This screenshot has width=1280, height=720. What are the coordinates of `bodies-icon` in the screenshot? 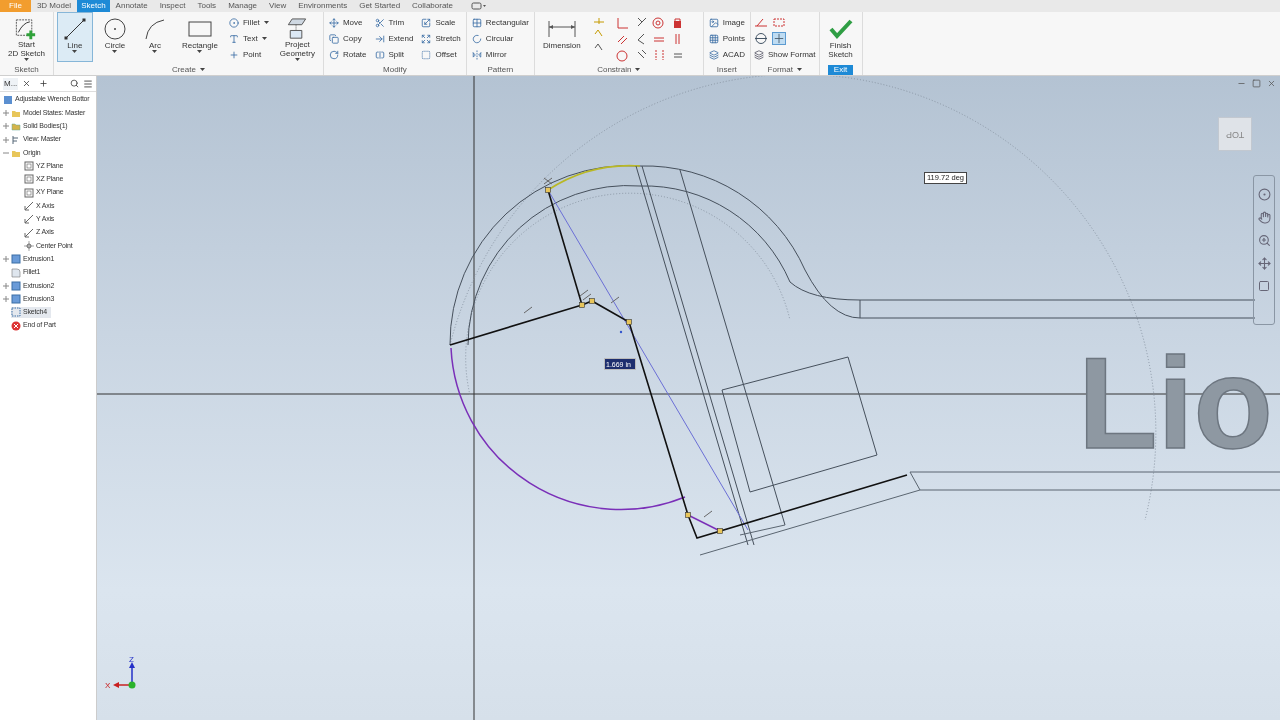 It's located at (16, 126).